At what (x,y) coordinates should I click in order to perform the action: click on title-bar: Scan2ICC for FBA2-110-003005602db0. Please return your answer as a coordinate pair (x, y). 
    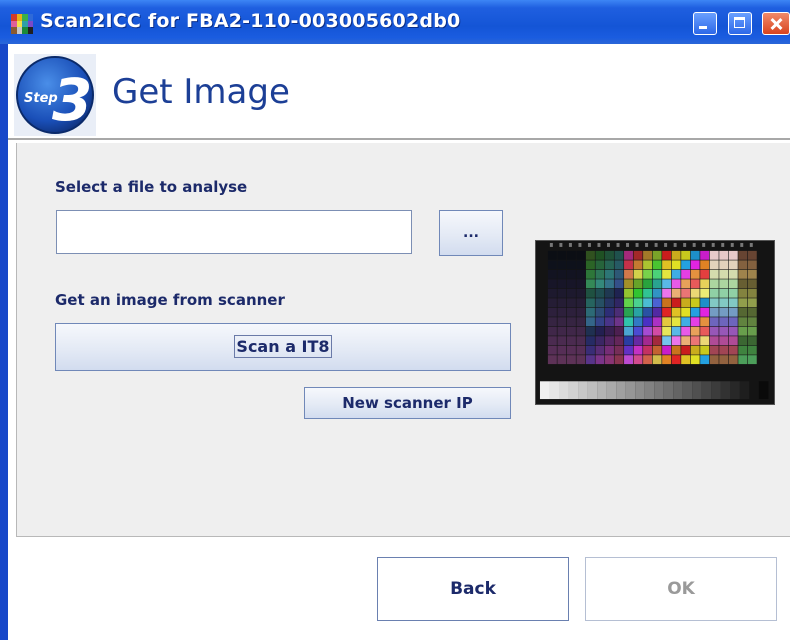
    Looking at the image, I should click on (395, 22).